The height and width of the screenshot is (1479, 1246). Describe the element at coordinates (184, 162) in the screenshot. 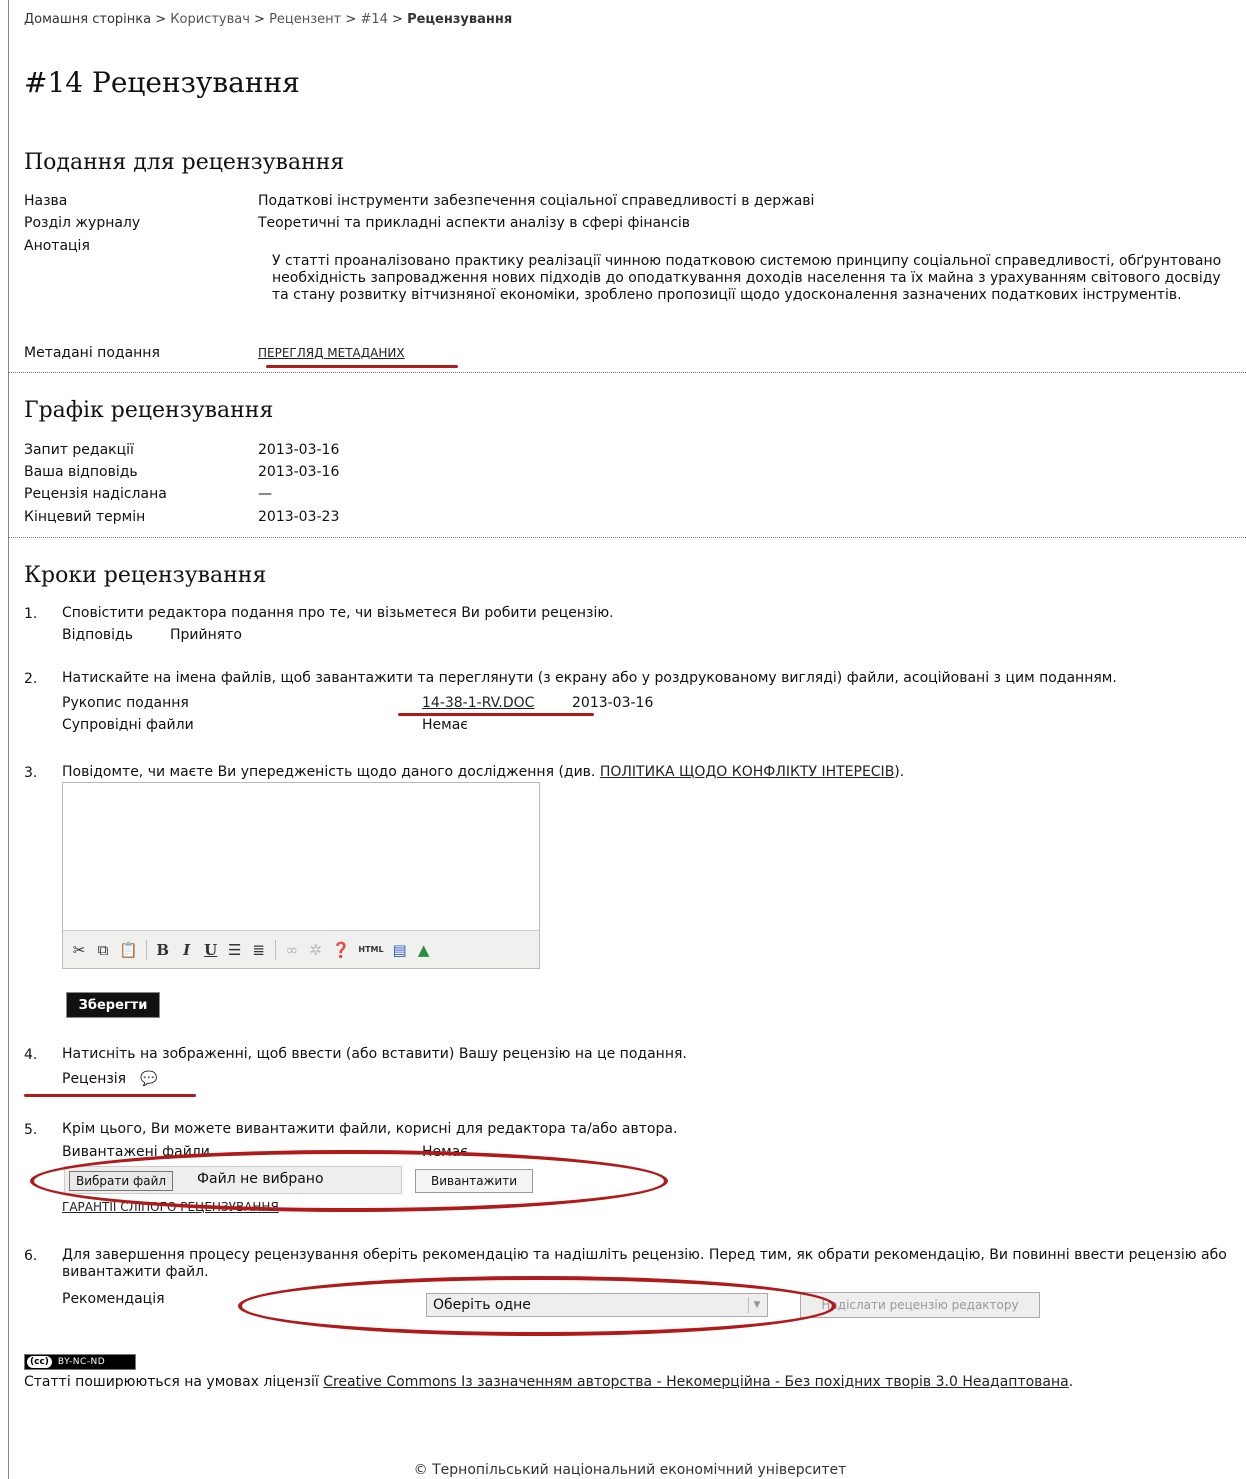

I see `submission-heading: Подання для рецензування` at that location.